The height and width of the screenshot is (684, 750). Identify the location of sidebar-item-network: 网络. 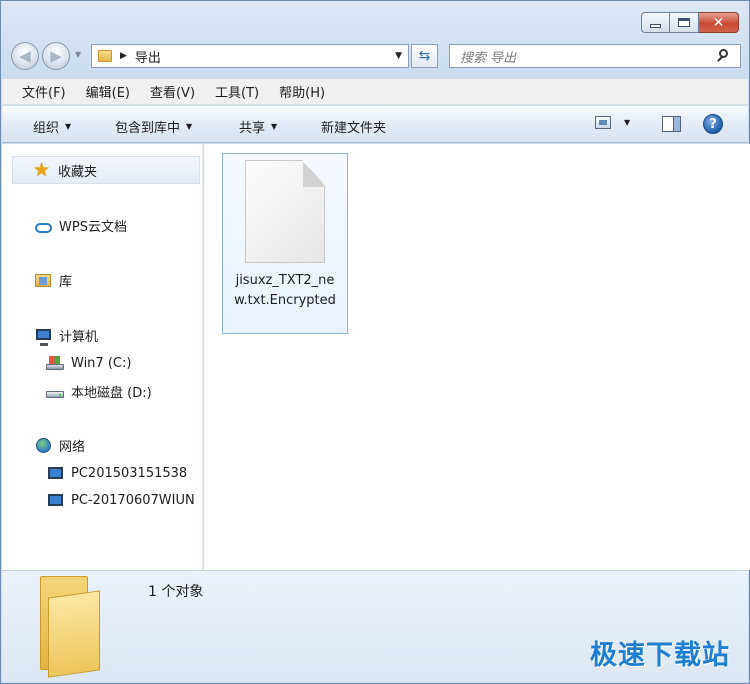
(59, 445).